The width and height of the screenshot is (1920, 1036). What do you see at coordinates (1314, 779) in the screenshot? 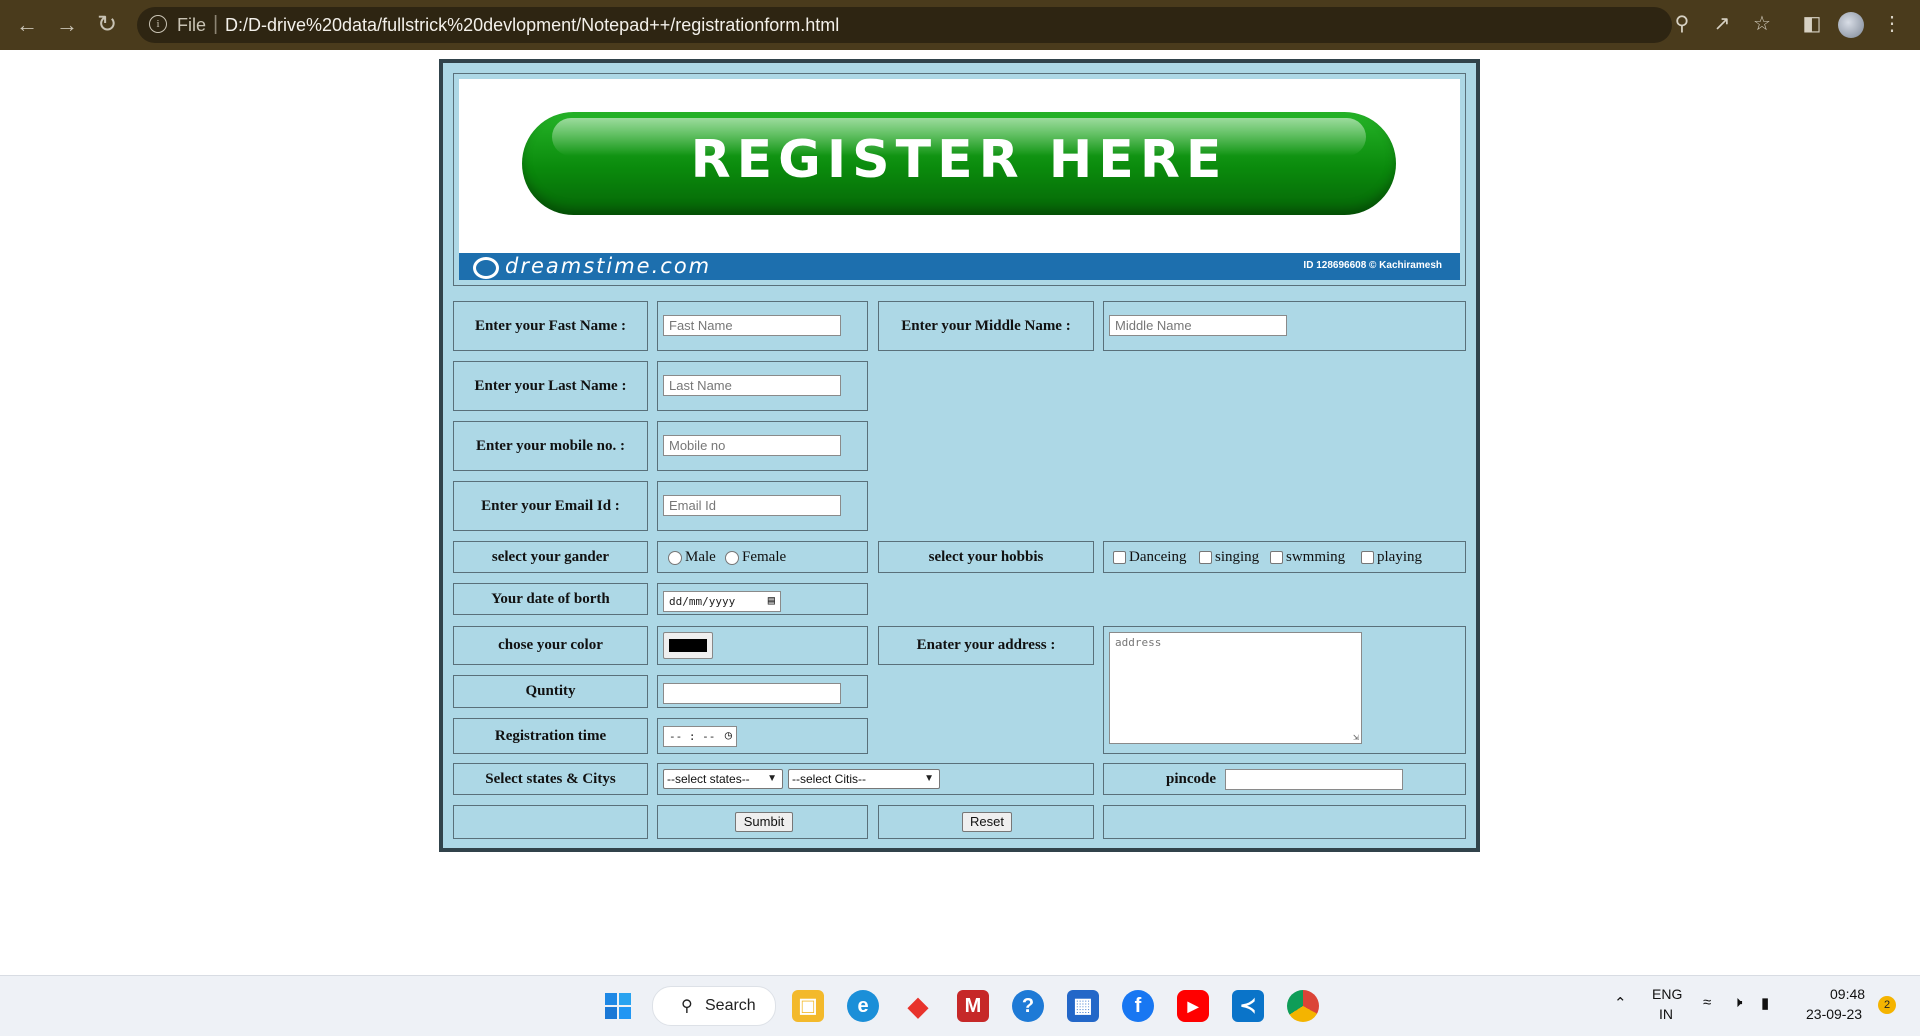
I see `pincode-input` at bounding box center [1314, 779].